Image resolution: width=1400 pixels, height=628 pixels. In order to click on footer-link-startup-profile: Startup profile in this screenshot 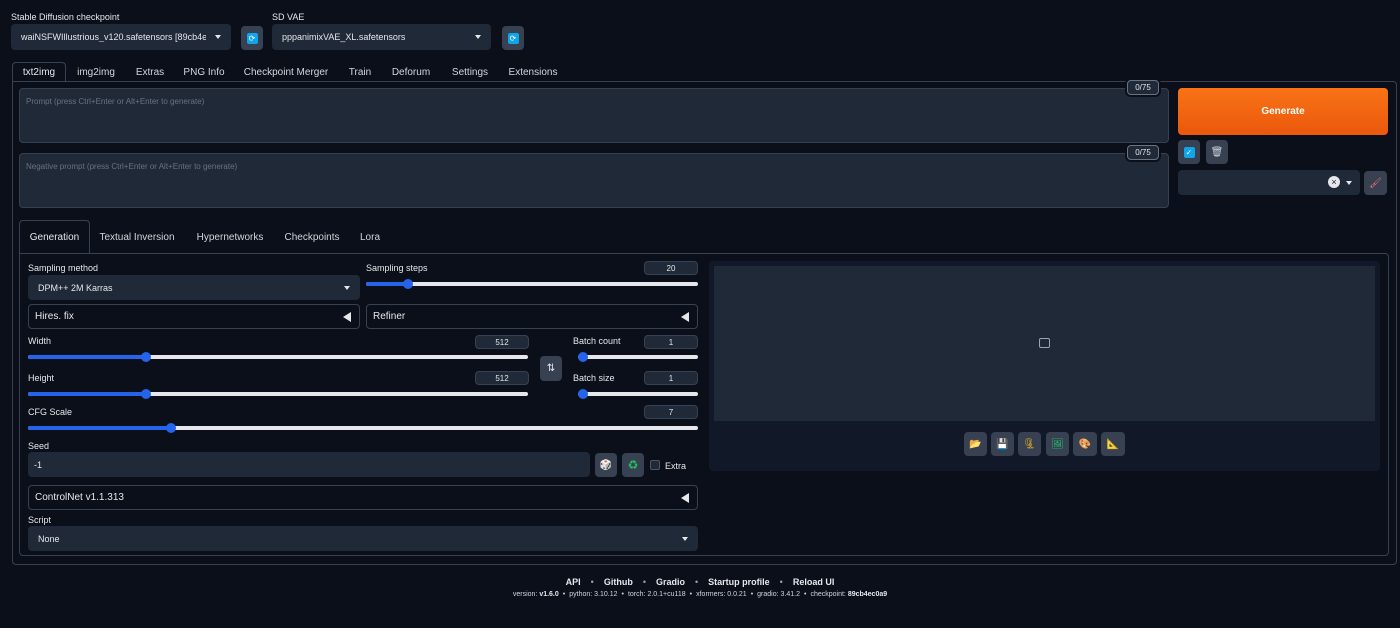, I will do `click(739, 582)`.